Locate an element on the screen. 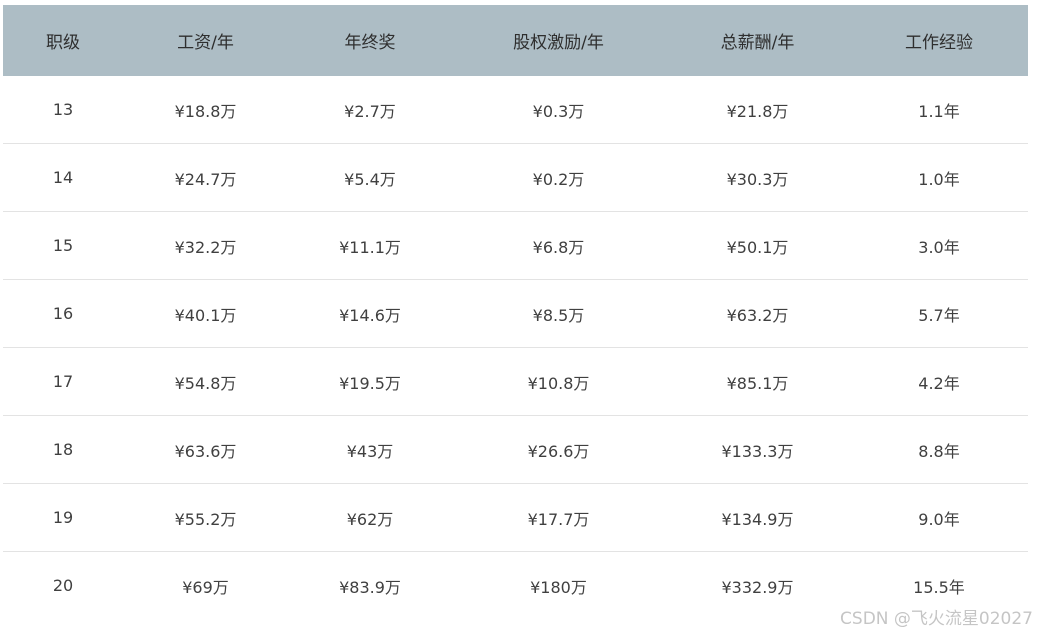 The width and height of the screenshot is (1039, 637). table-row: 13 ¥18.8万 ¥2.7万 ¥0.3万 ¥21.8万 1.1年 is located at coordinates (515, 110).